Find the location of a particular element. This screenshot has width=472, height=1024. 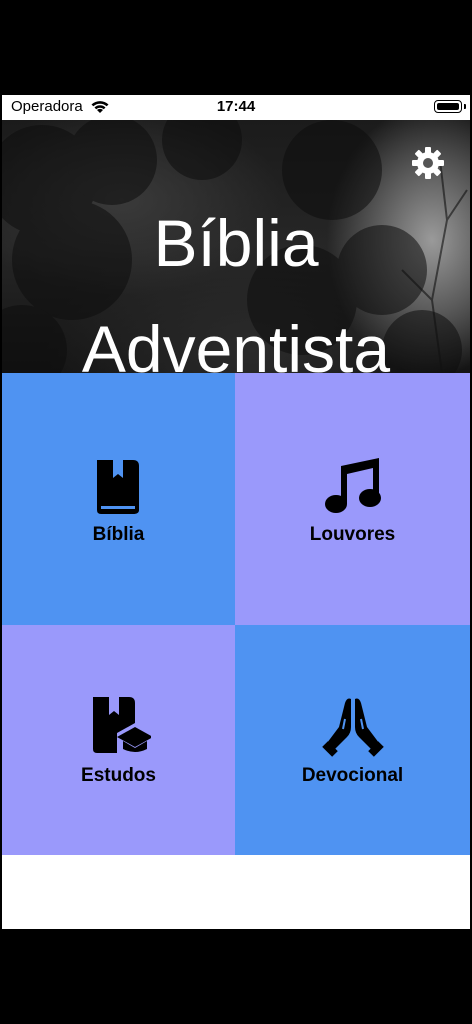

battery-cap is located at coordinates (465, 106).